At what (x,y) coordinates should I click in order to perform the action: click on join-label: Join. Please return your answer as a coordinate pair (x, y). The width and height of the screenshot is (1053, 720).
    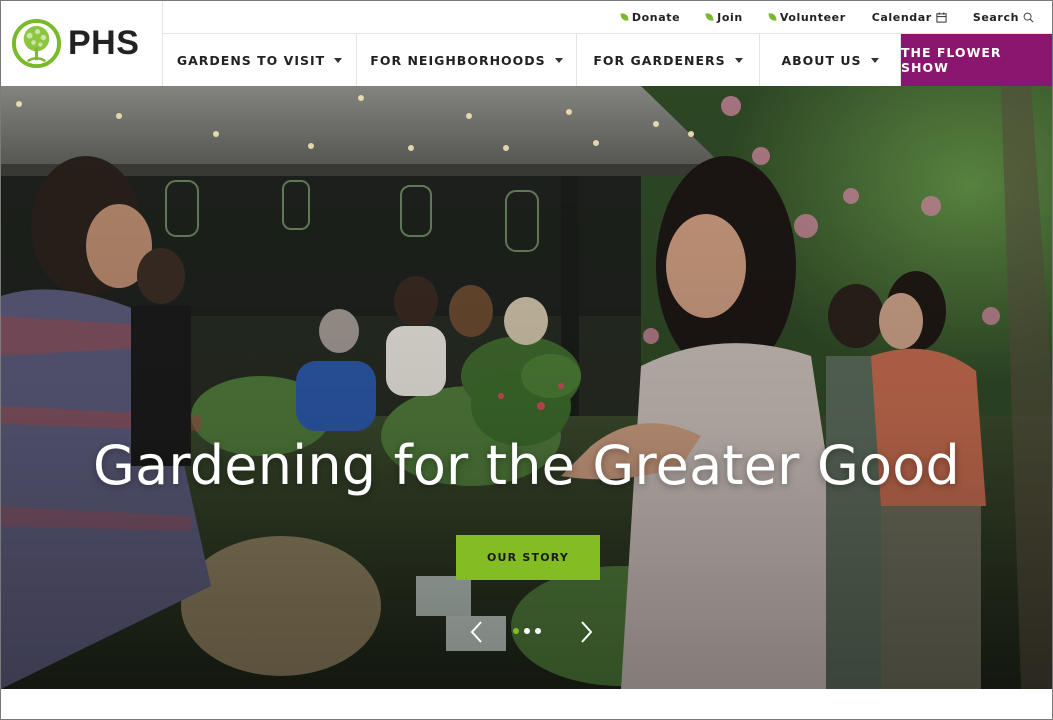
    Looking at the image, I should click on (730, 17).